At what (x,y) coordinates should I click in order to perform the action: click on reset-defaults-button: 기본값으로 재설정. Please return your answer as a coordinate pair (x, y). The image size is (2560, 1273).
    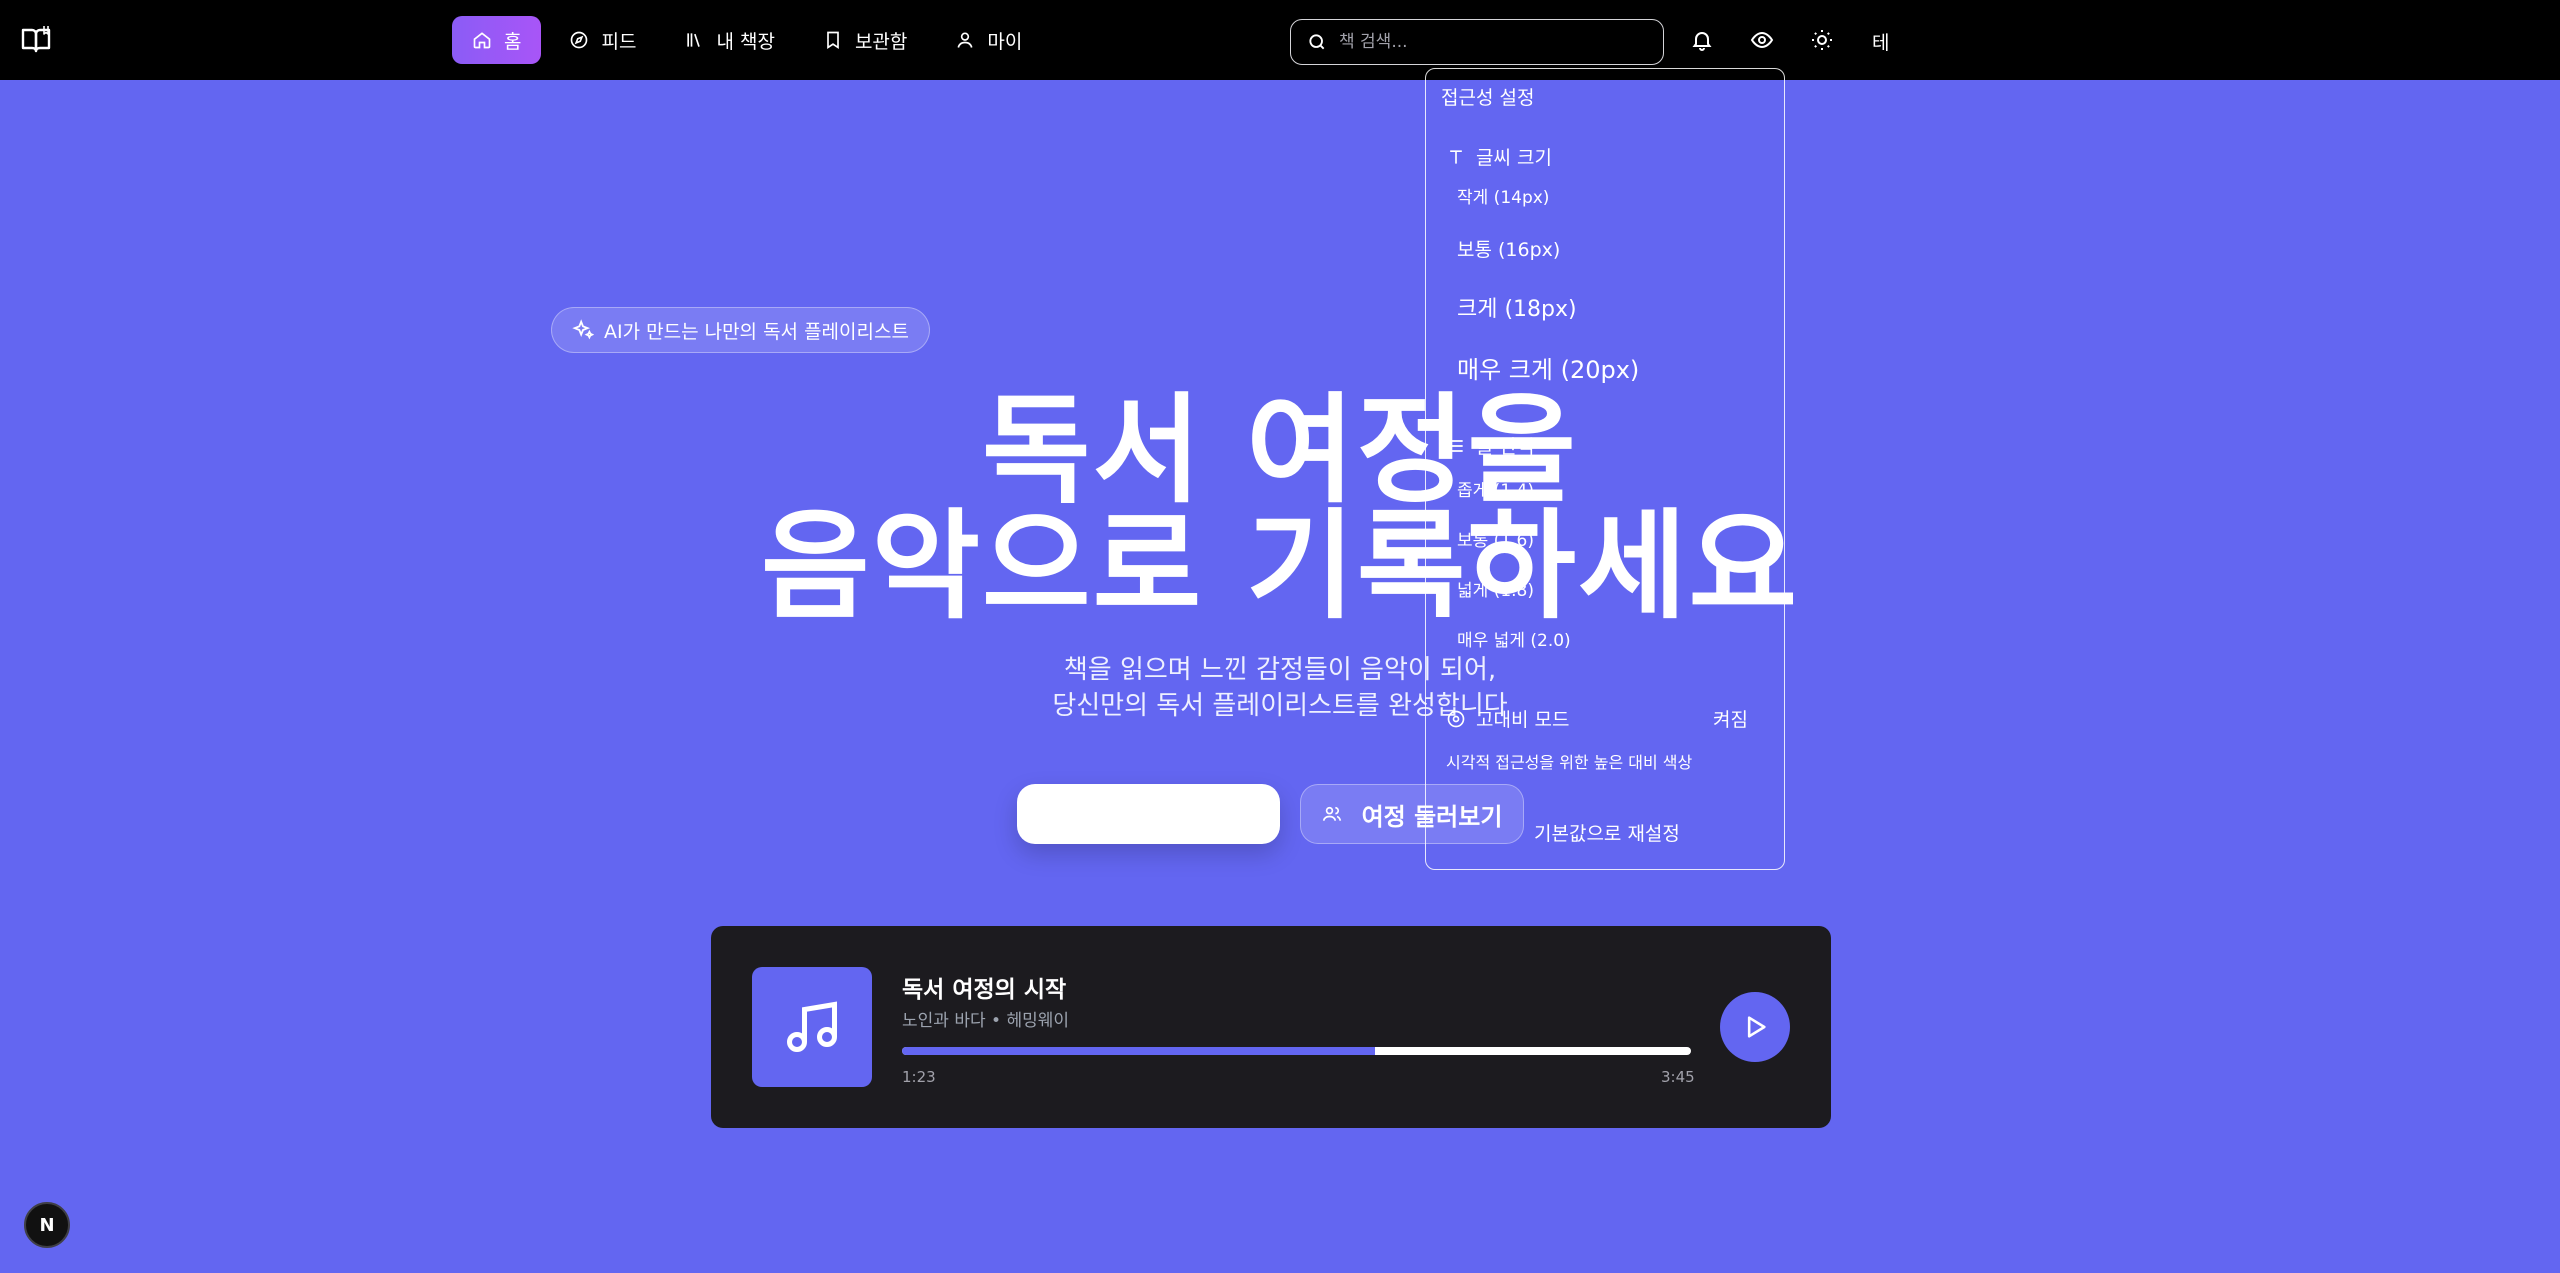
    Looking at the image, I should click on (1607, 832).